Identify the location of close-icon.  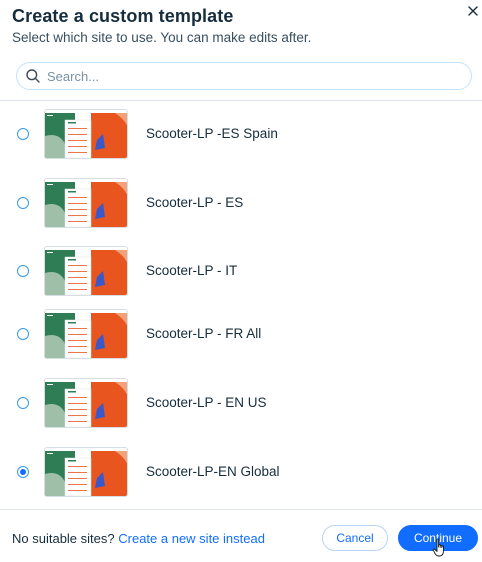
(473, 11).